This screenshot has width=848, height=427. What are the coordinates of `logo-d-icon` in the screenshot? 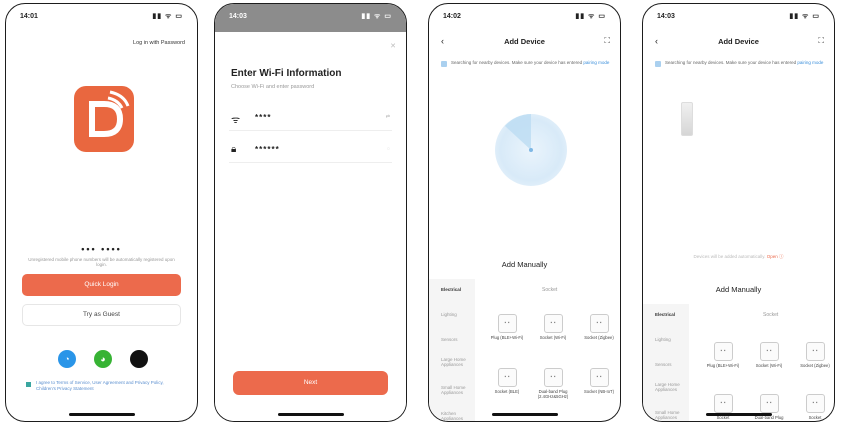 It's located at (104, 119).